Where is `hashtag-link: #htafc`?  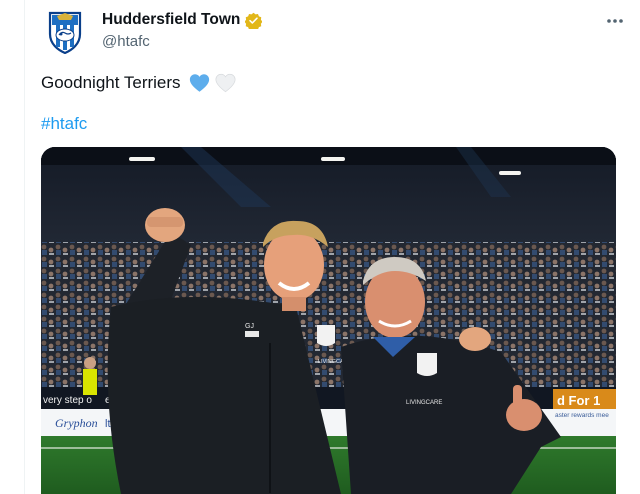
hashtag-link: #htafc is located at coordinates (64, 124).